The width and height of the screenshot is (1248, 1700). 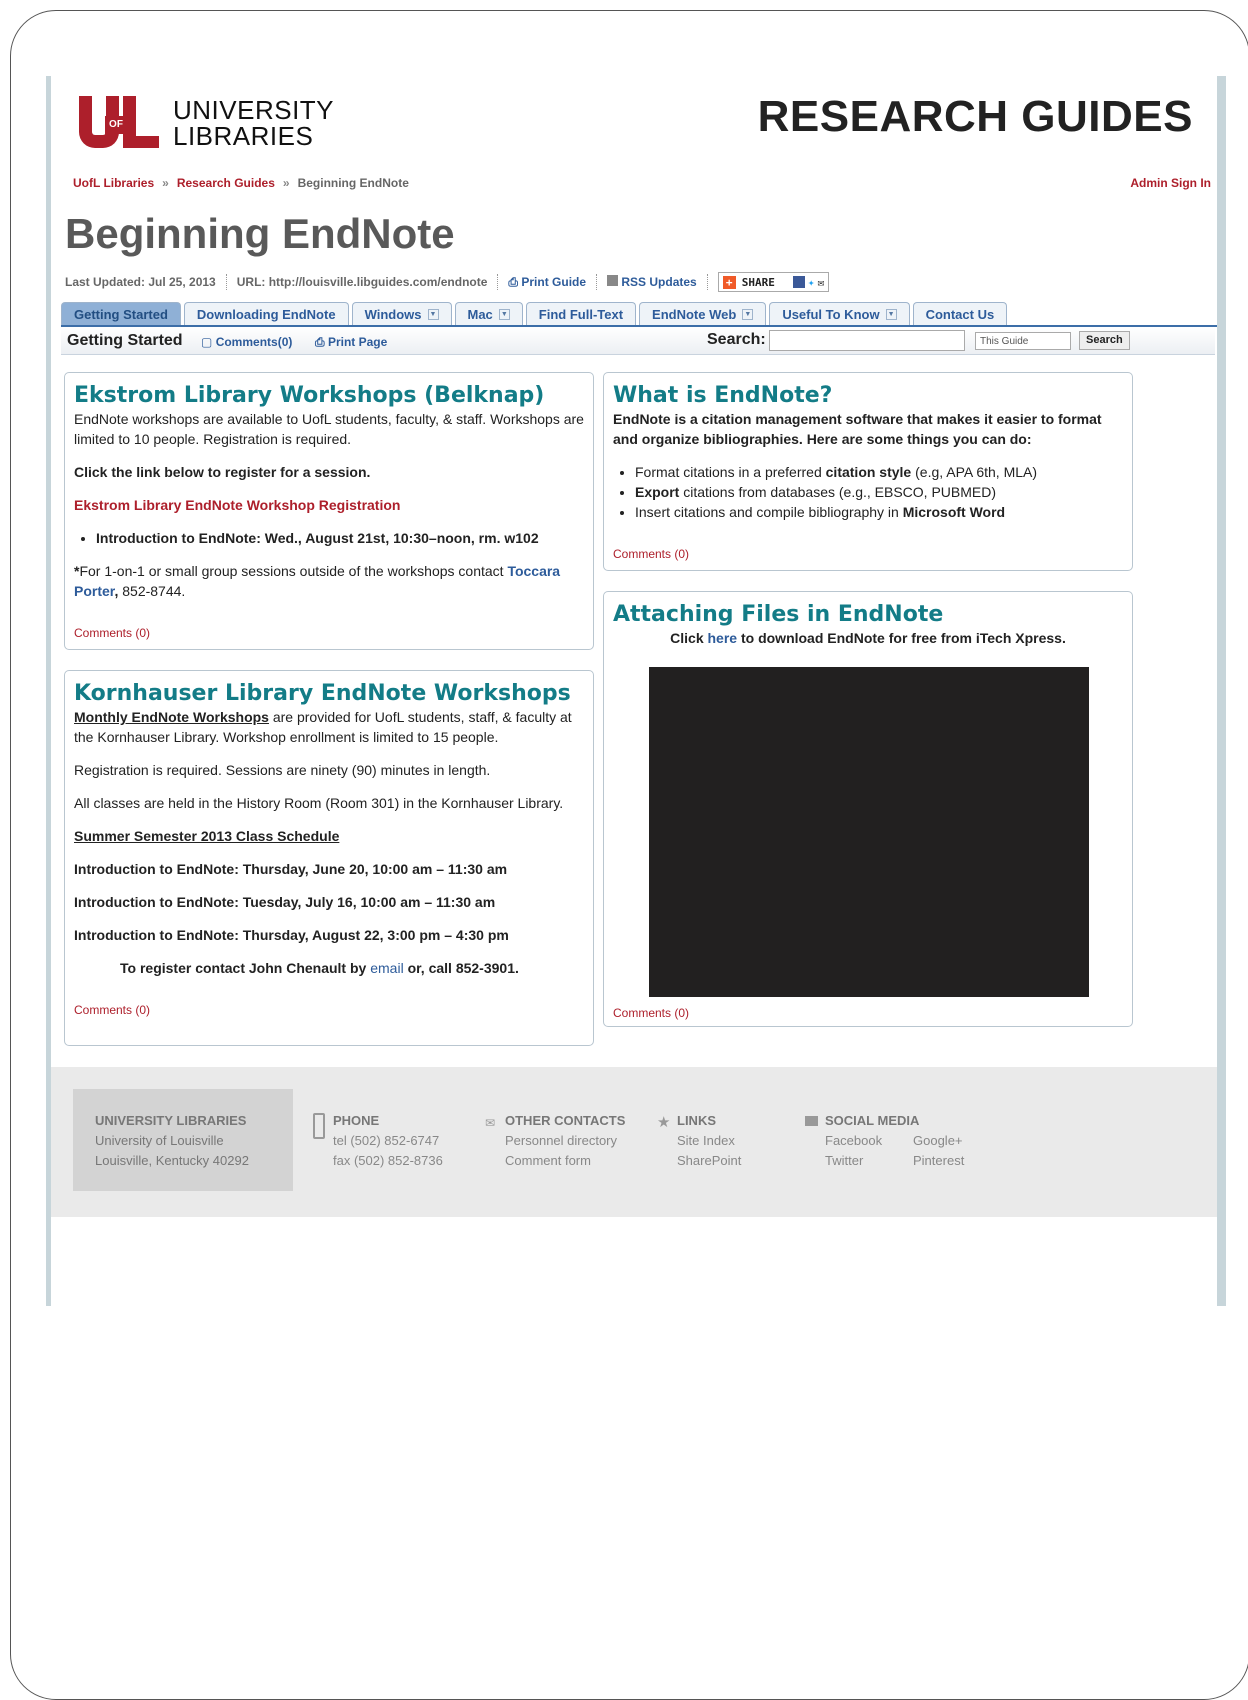 What do you see at coordinates (867, 340) in the screenshot?
I see `search-input` at bounding box center [867, 340].